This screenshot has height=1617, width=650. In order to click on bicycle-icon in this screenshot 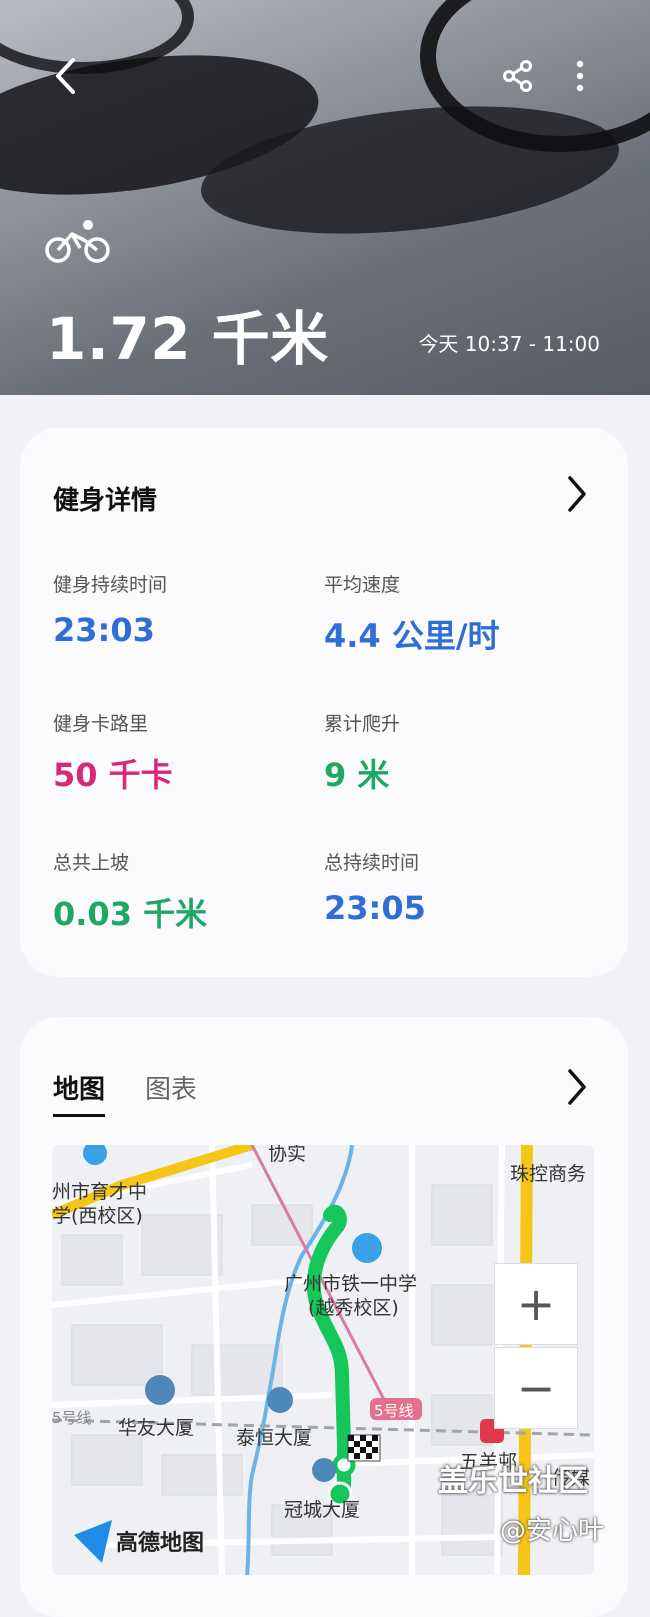, I will do `click(78, 244)`.